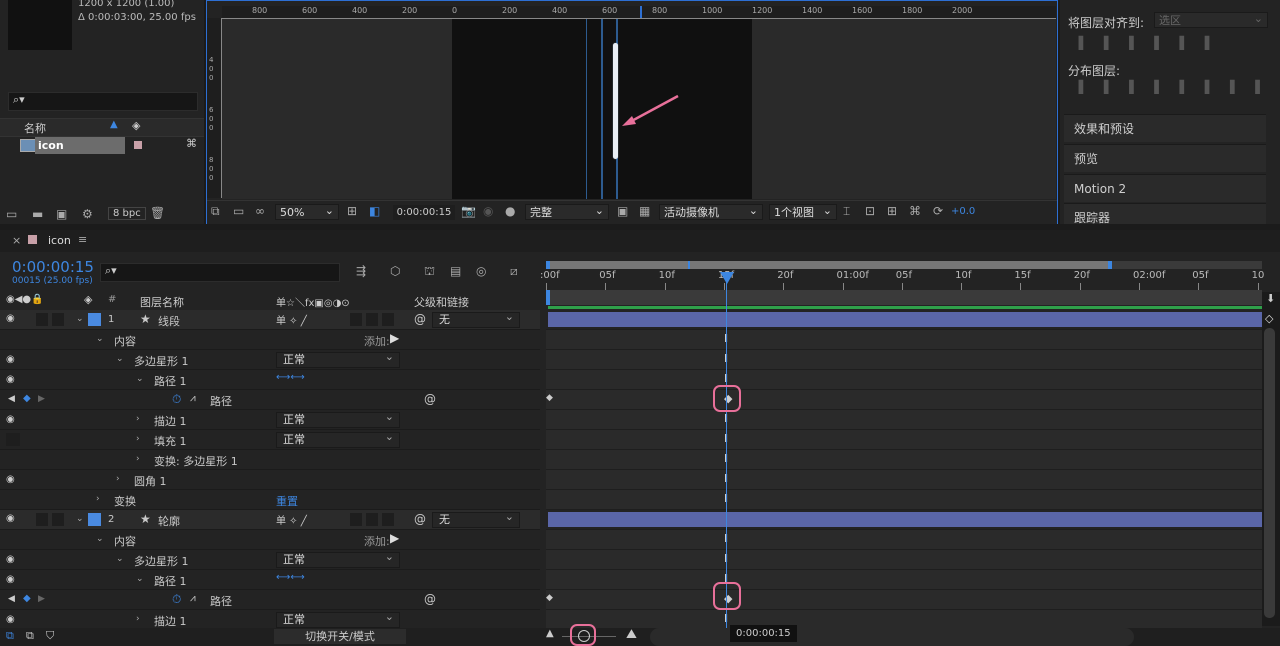 The height and width of the screenshot is (646, 1280). What do you see at coordinates (290, 577) in the screenshot?
I see `path-direction-icon: ⟷⟷` at bounding box center [290, 577].